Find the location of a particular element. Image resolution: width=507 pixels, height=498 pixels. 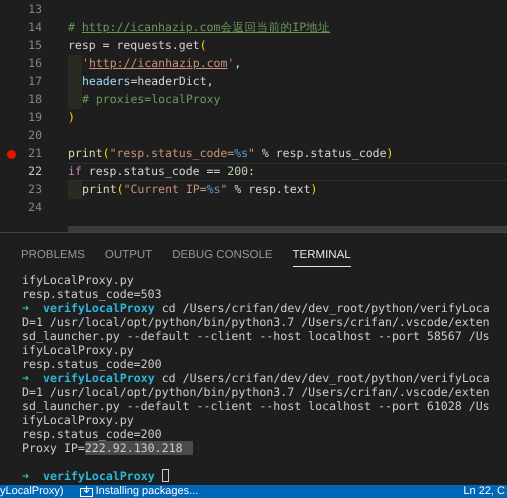

terminal-line: resp.status_code=503 is located at coordinates (92, 294).